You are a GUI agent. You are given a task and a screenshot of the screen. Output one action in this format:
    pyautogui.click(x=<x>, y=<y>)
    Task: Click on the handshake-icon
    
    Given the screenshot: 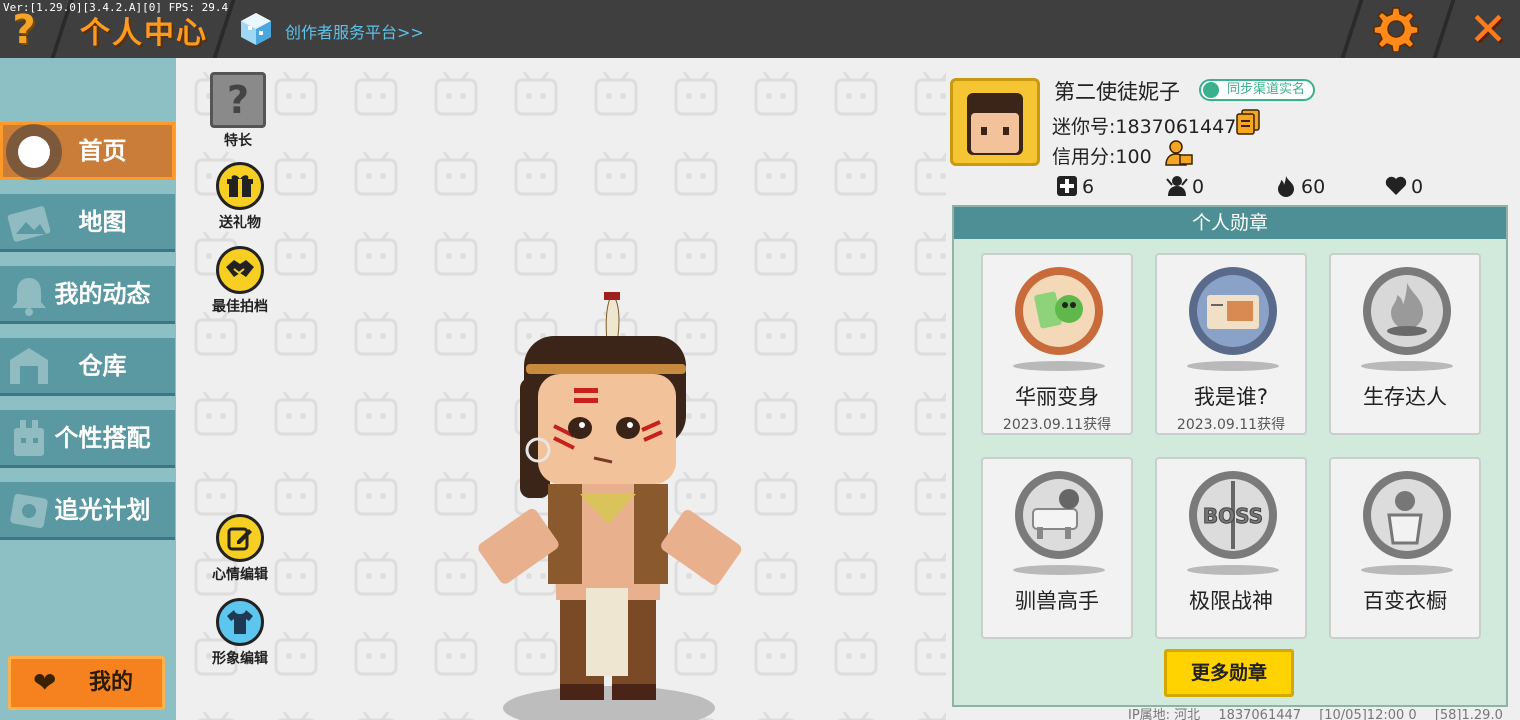 What is the action you would take?
    pyautogui.click(x=240, y=270)
    